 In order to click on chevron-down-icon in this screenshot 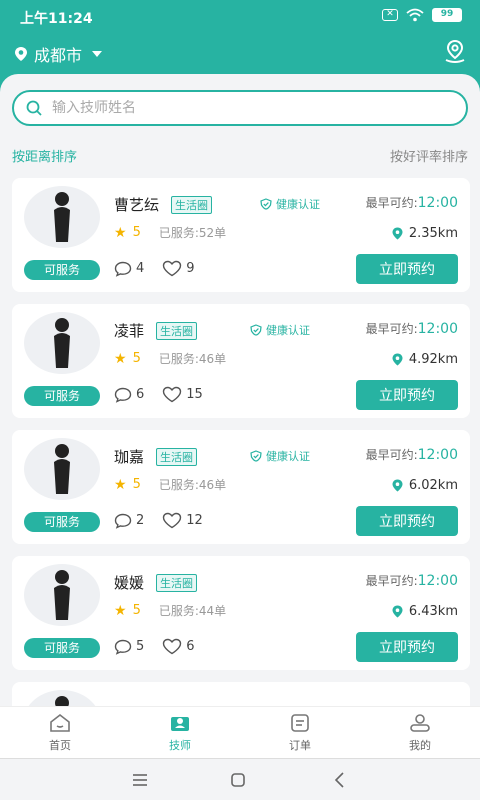, I will do `click(97, 54)`.